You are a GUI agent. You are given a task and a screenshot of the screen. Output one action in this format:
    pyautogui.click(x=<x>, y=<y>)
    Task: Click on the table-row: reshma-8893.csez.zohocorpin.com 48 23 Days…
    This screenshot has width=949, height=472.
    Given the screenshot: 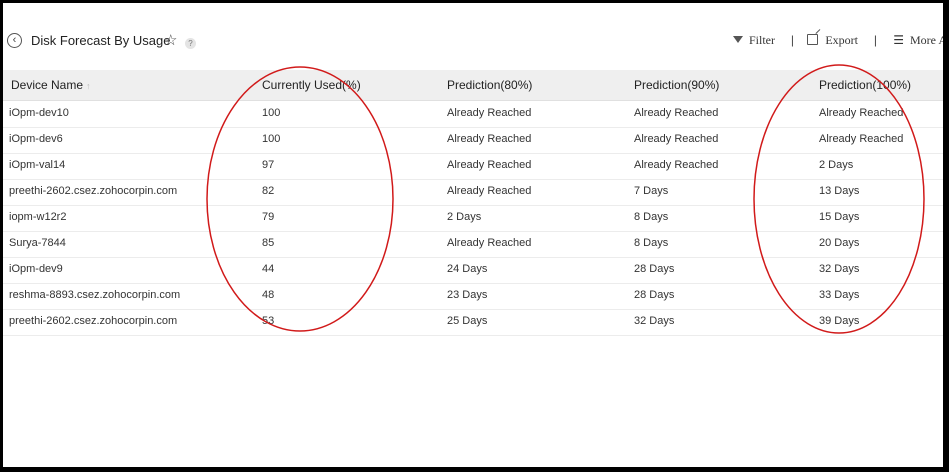 What is the action you would take?
    pyautogui.click(x=473, y=296)
    